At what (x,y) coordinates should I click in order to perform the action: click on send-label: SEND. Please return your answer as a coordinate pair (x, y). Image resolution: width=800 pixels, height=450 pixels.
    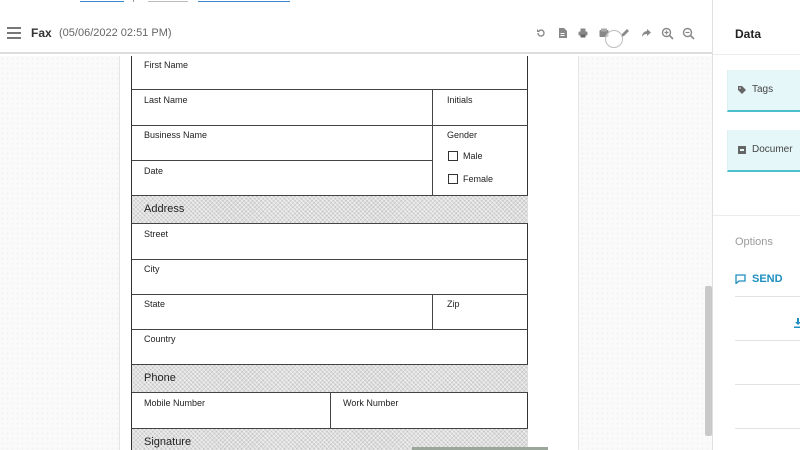
    Looking at the image, I should click on (767, 279).